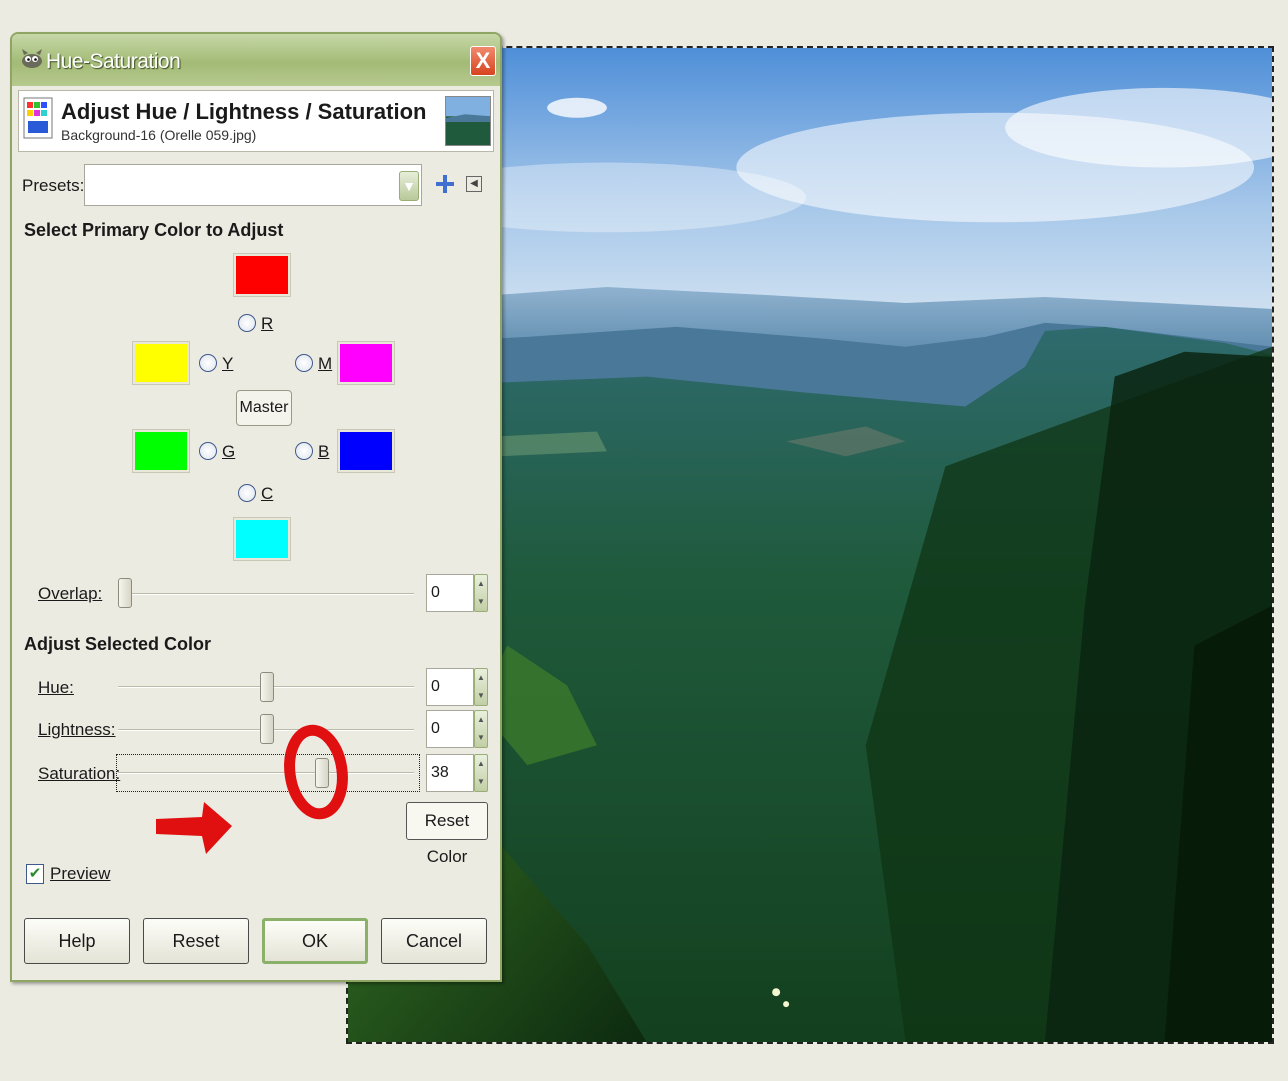 This screenshot has height=1081, width=1288. Describe the element at coordinates (208, 363) in the screenshot. I see `radio-yellow` at that location.